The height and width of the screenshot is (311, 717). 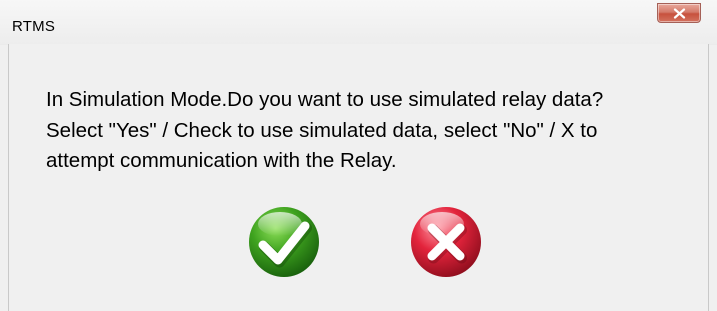 What do you see at coordinates (221, 160) in the screenshot?
I see `message-line: attempt communication with the Relay.` at bounding box center [221, 160].